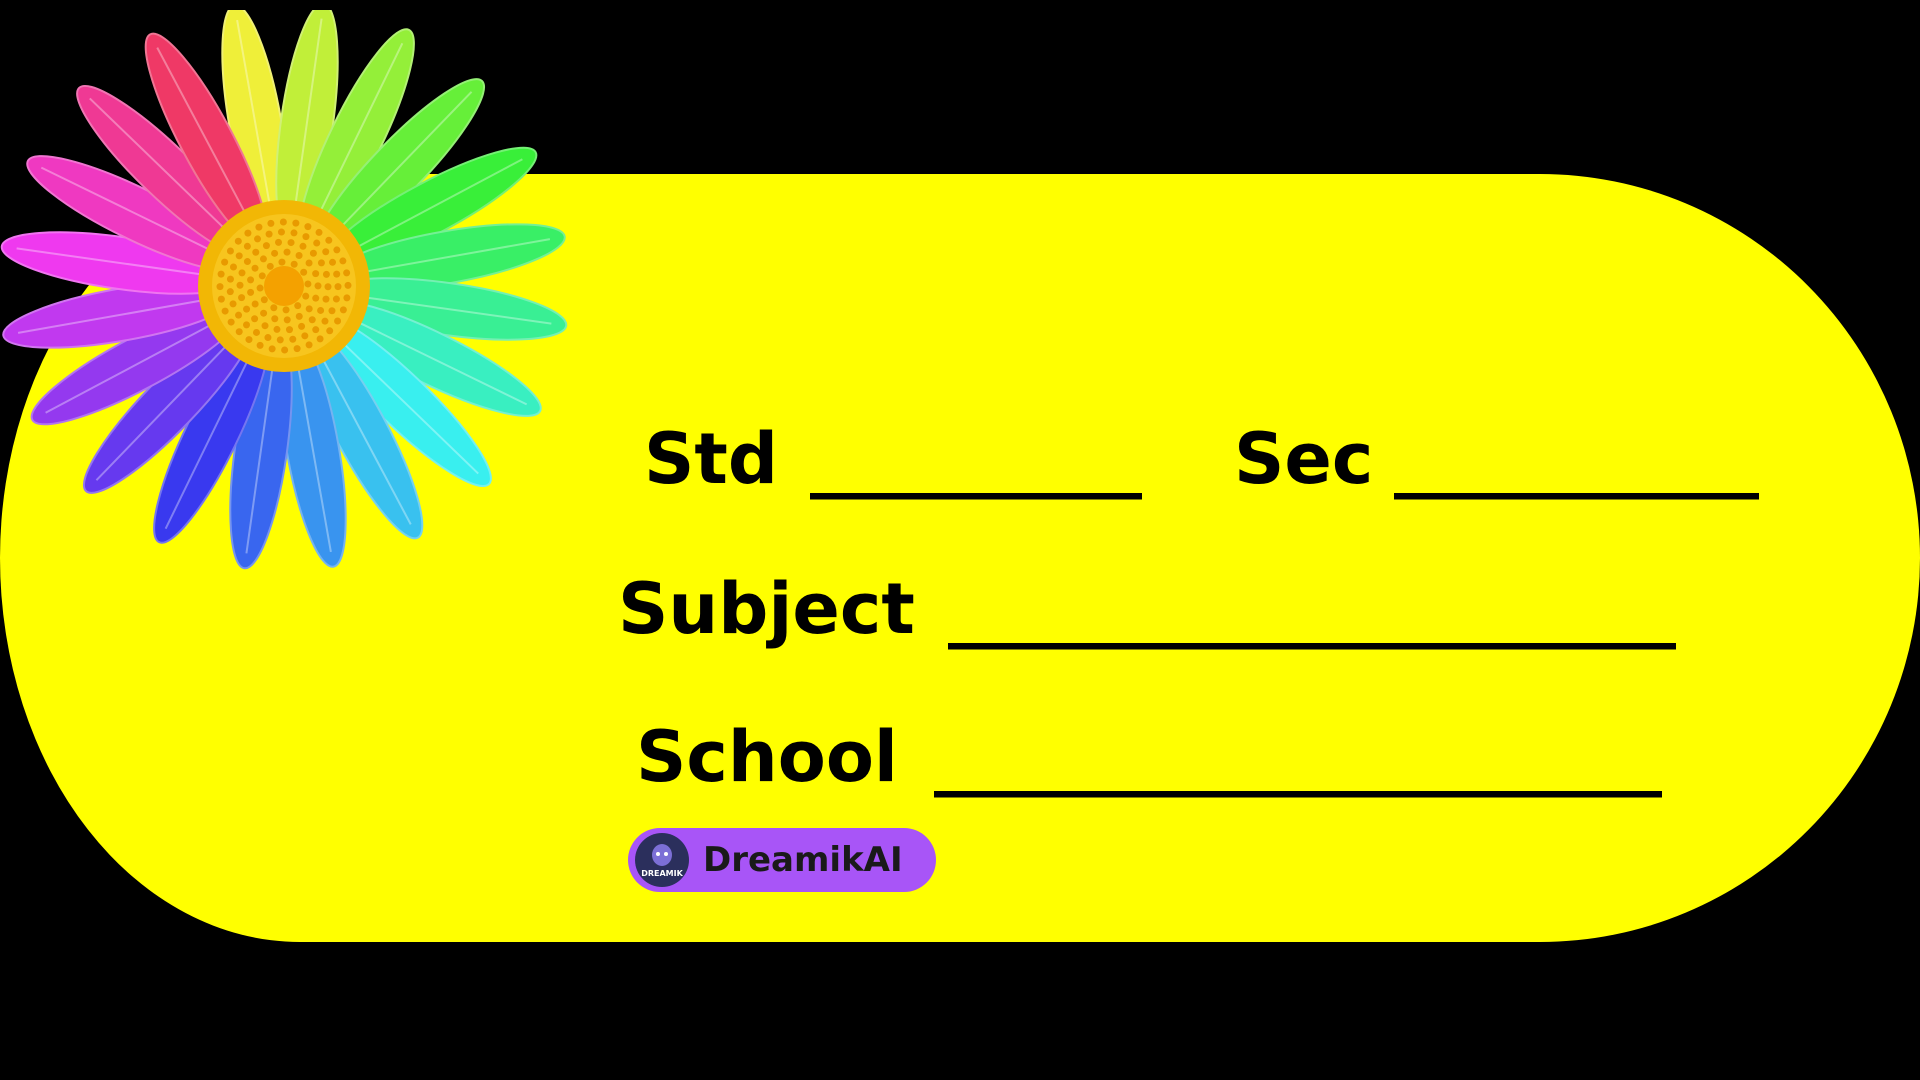 The width and height of the screenshot is (1920, 1080). Describe the element at coordinates (1298, 757) in the screenshot. I see `school-blank-line: ______________________` at that location.